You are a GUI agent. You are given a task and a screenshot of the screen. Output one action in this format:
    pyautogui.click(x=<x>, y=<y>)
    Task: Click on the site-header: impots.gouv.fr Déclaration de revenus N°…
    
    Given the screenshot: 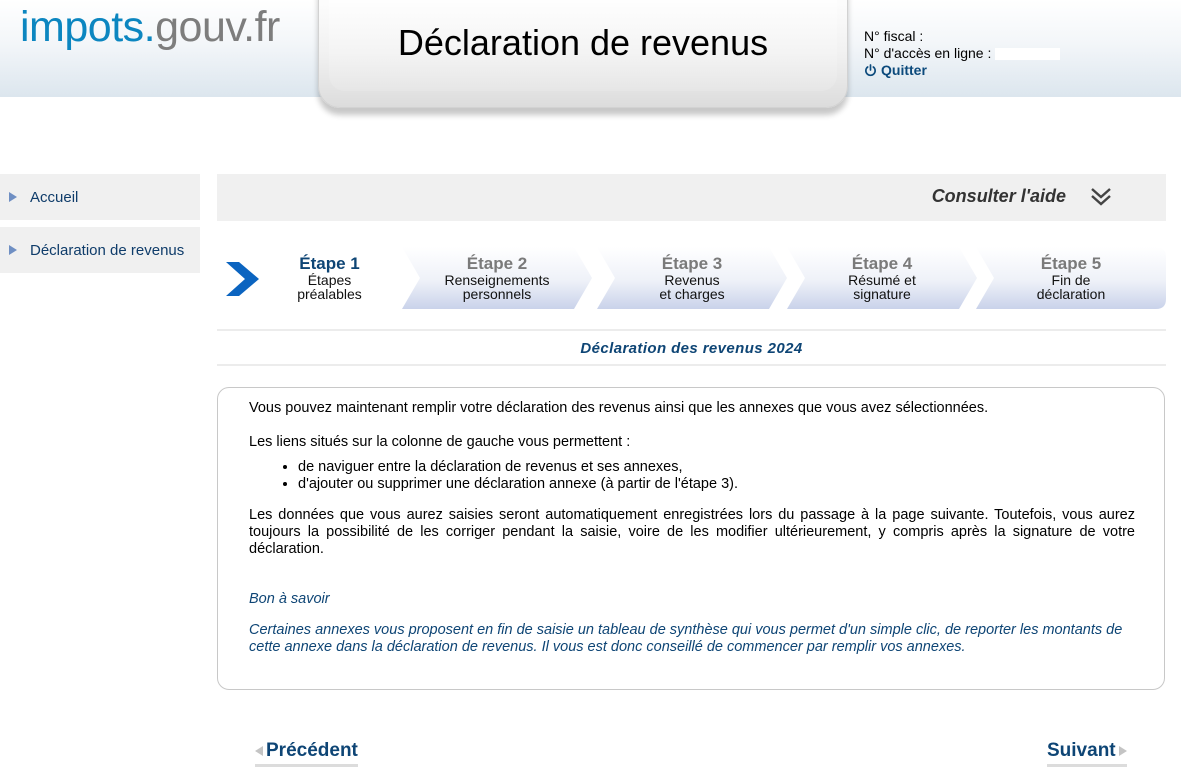 What is the action you would take?
    pyautogui.click(x=590, y=54)
    